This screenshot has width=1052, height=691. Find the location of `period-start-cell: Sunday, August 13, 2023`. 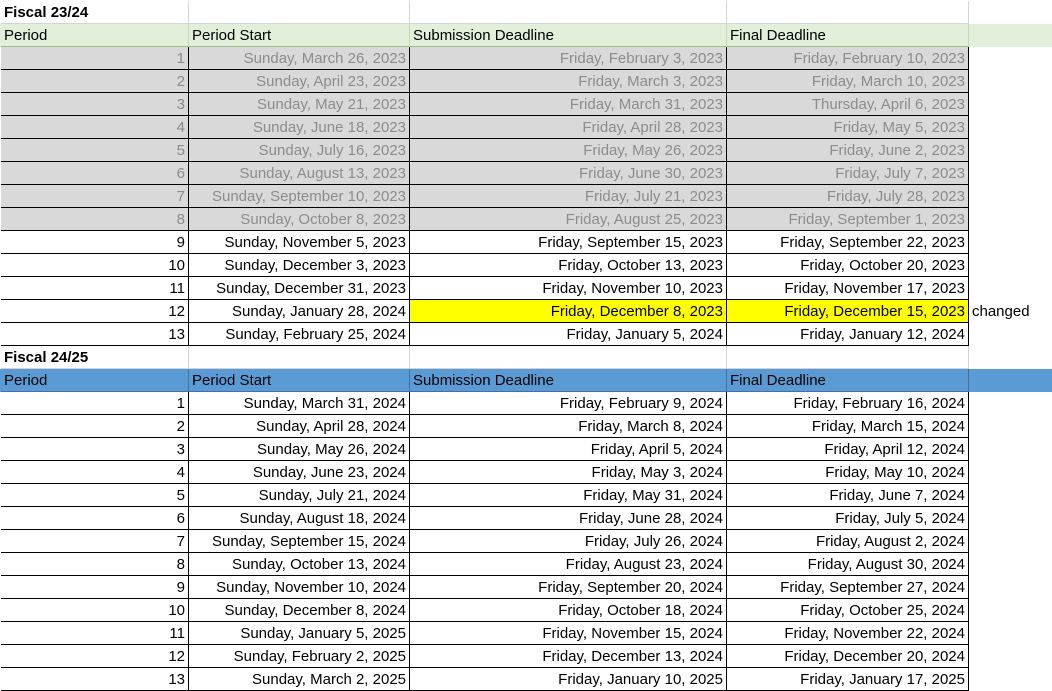

period-start-cell: Sunday, August 13, 2023 is located at coordinates (299, 173).